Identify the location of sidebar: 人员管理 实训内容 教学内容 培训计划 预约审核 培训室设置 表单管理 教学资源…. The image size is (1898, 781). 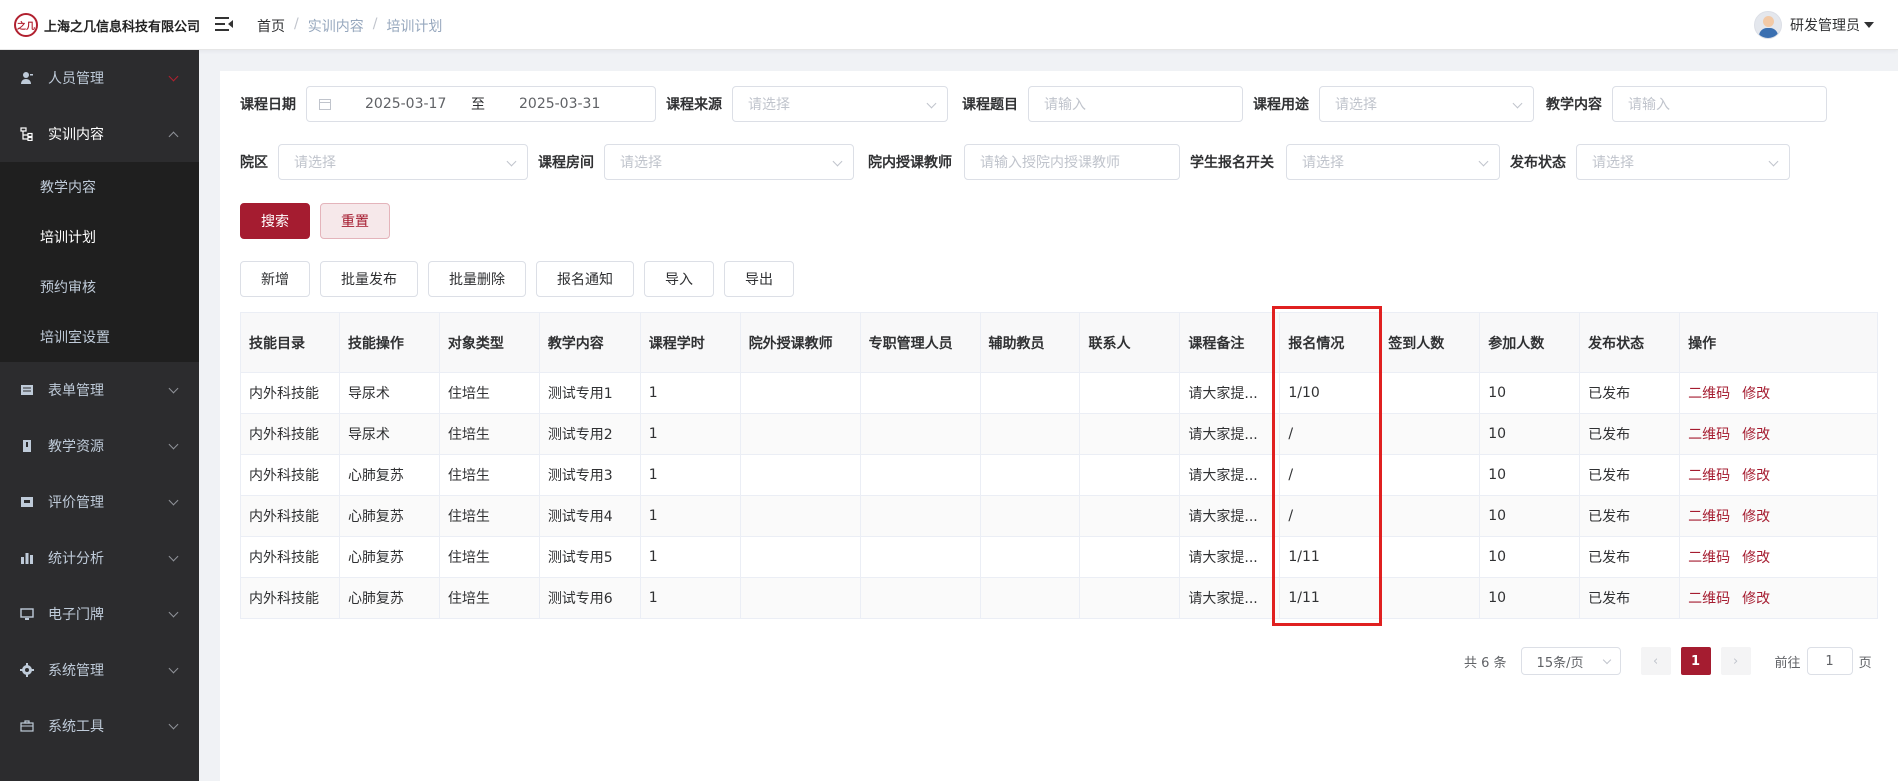
(99, 415).